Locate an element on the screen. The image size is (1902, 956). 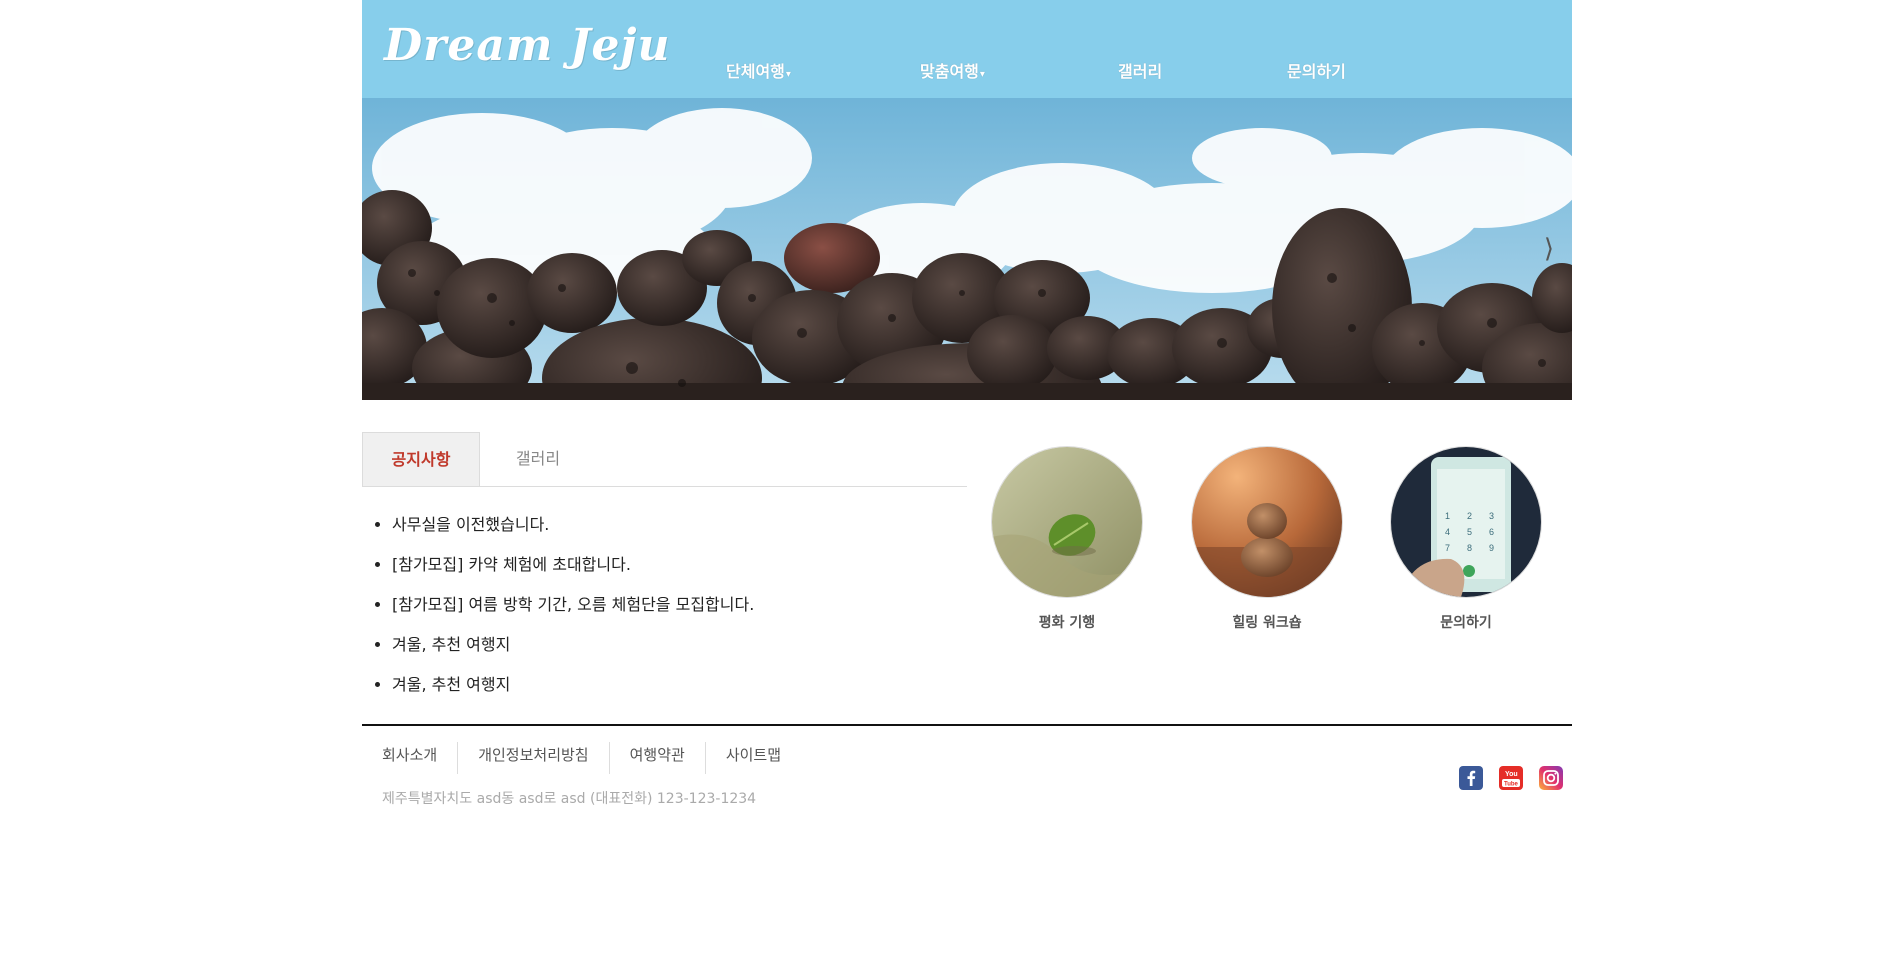
svg-text: 5 is located at coordinates (1469, 532).